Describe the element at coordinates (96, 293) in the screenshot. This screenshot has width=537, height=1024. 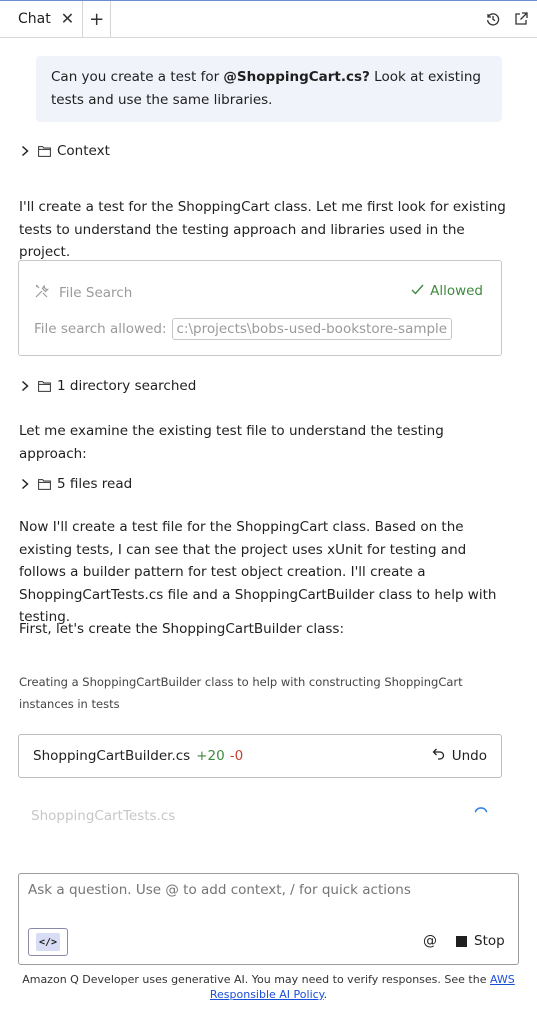
I see `tool-title-text: File Search` at that location.